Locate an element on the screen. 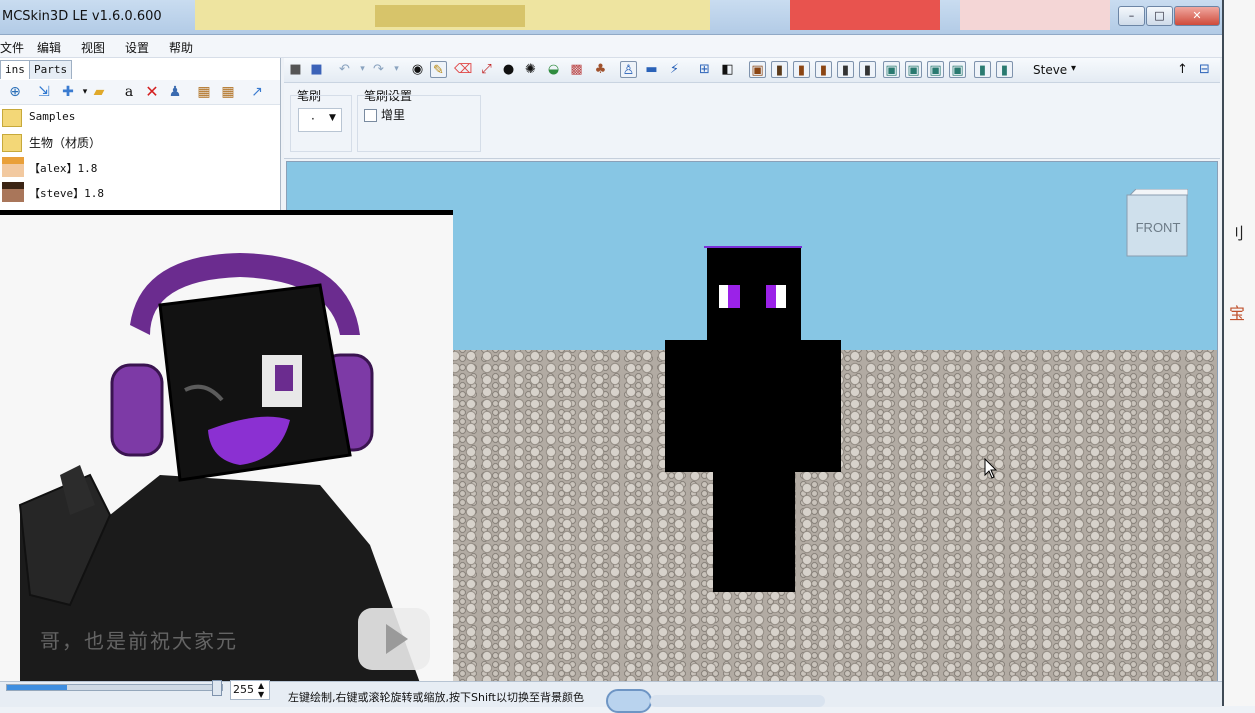 This screenshot has height=713, width=1255. outside-area: 刂 宝 is located at coordinates (1238, 353).